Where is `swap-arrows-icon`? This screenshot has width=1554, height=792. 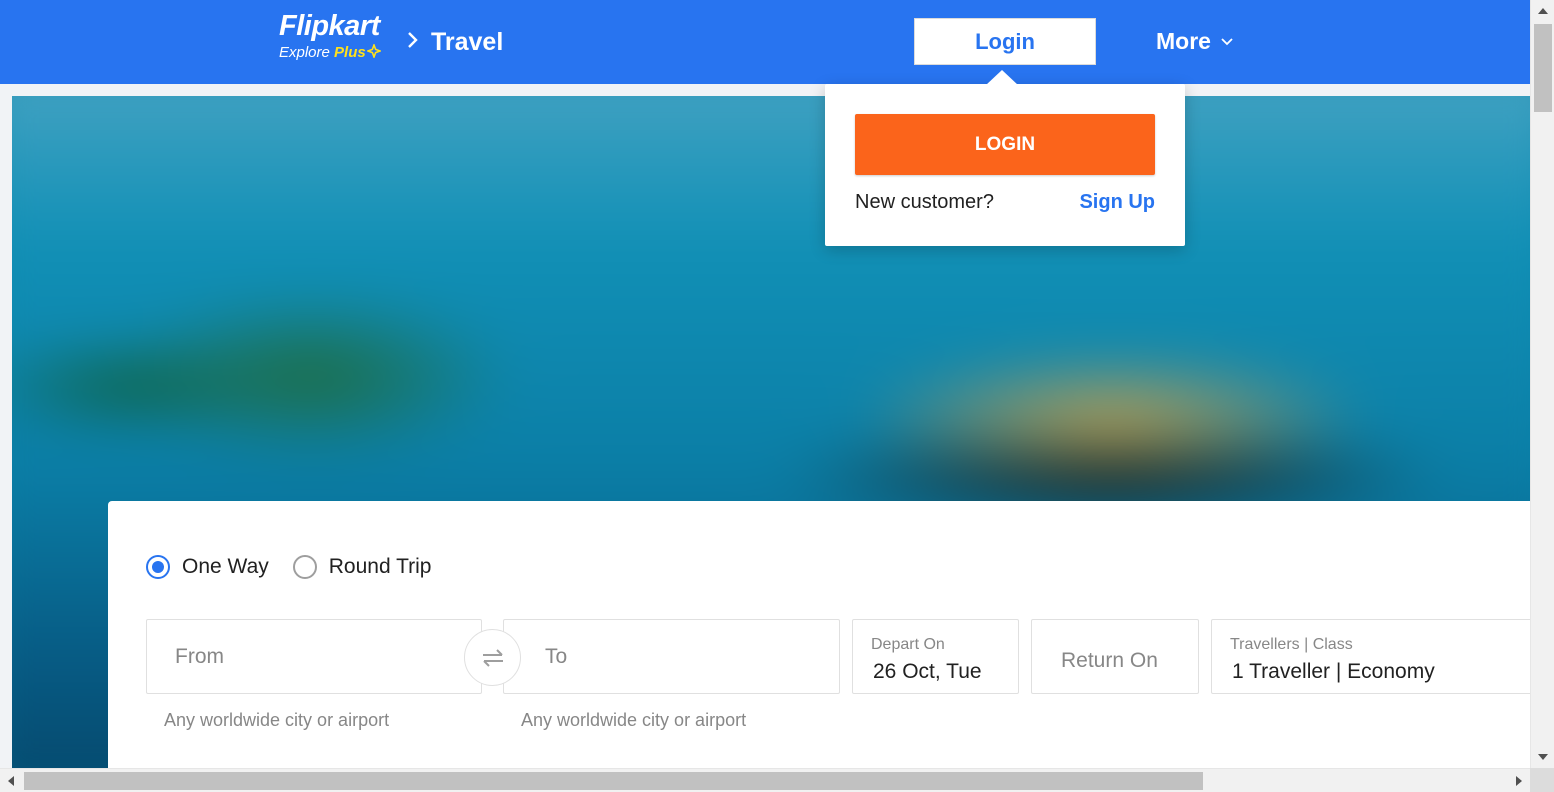
swap-arrows-icon is located at coordinates (492, 657).